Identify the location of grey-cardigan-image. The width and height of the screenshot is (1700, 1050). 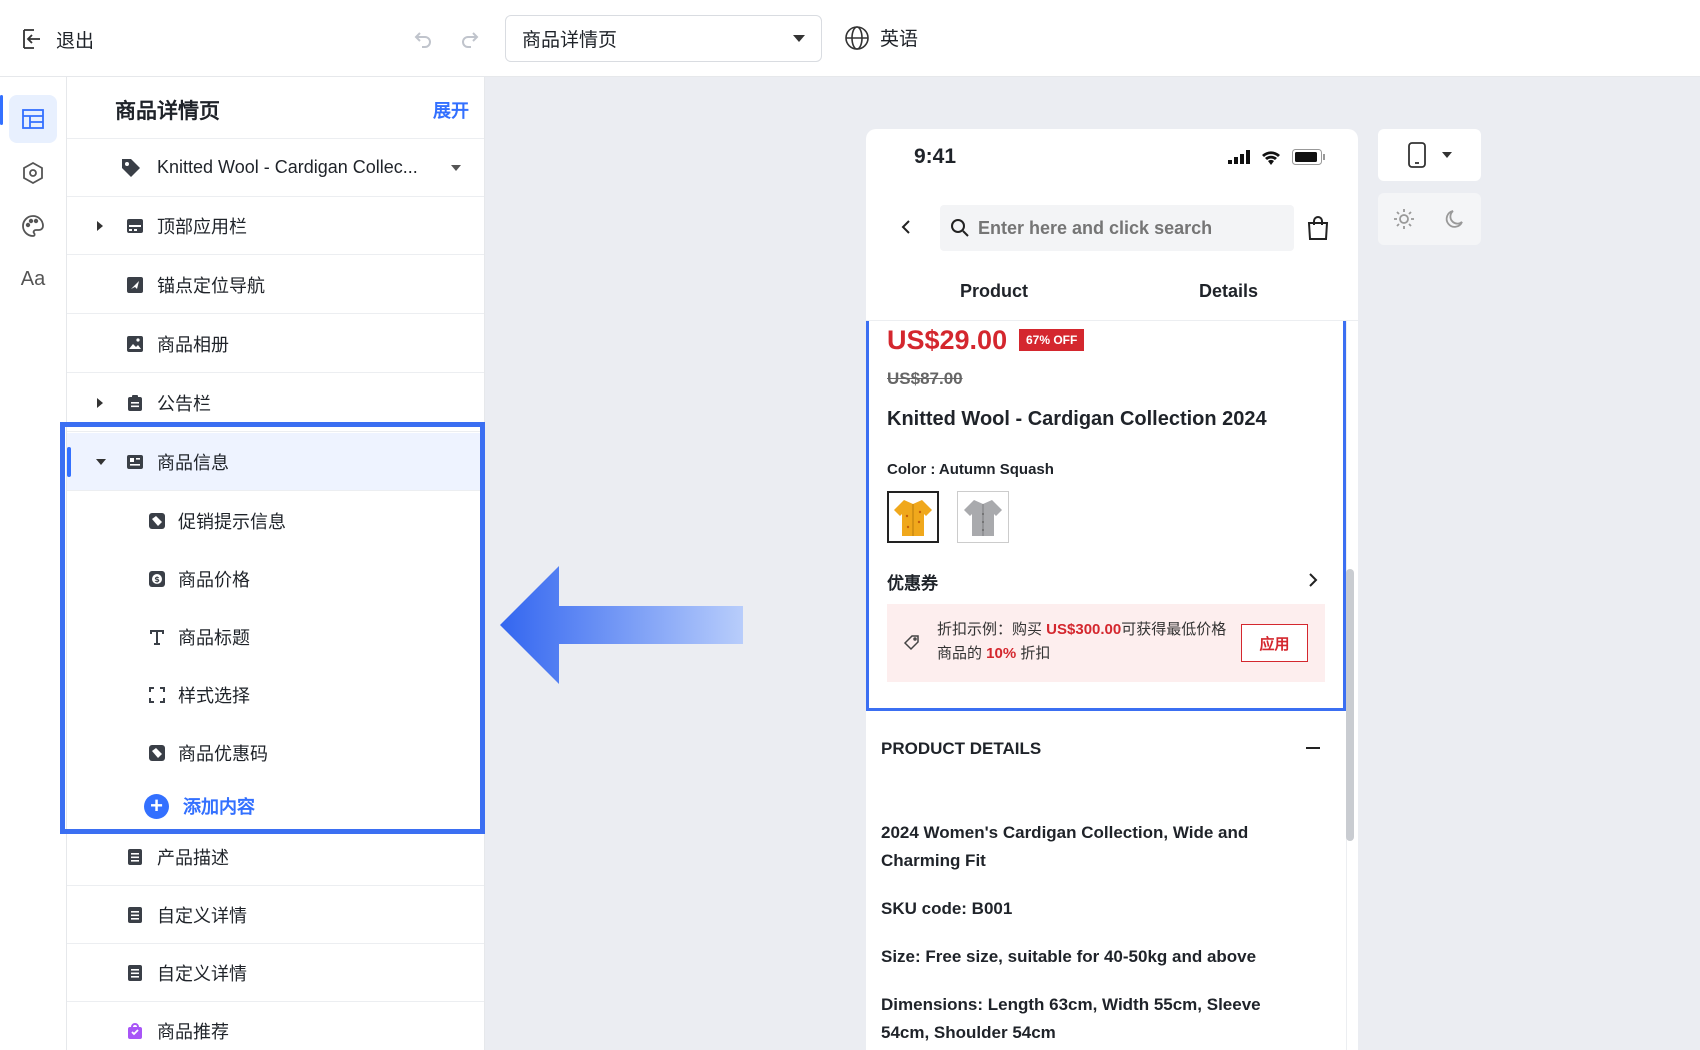
(983, 518).